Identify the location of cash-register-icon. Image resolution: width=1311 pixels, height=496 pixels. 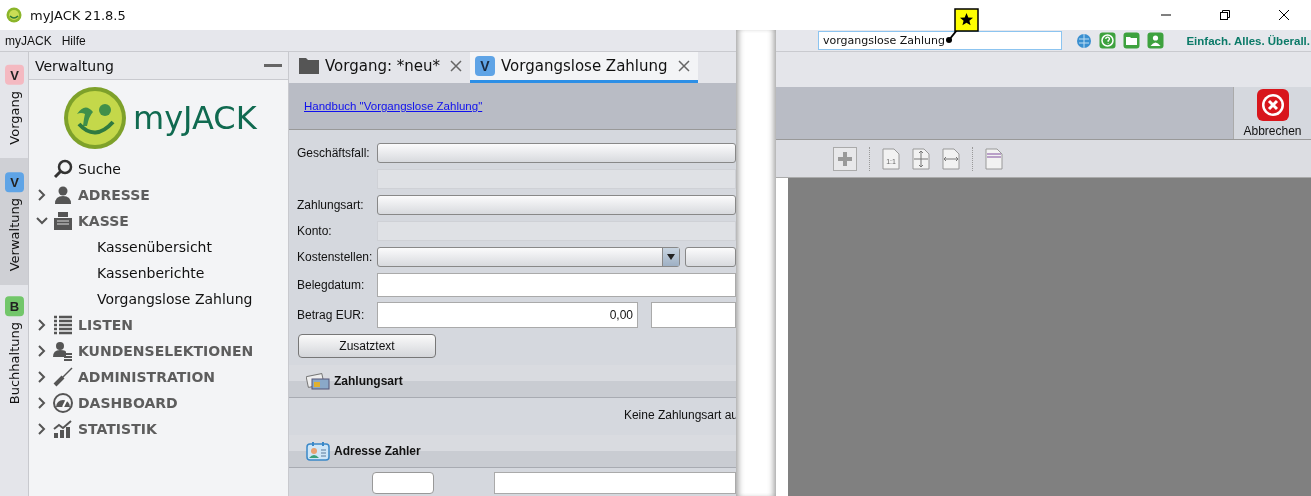
(63, 221).